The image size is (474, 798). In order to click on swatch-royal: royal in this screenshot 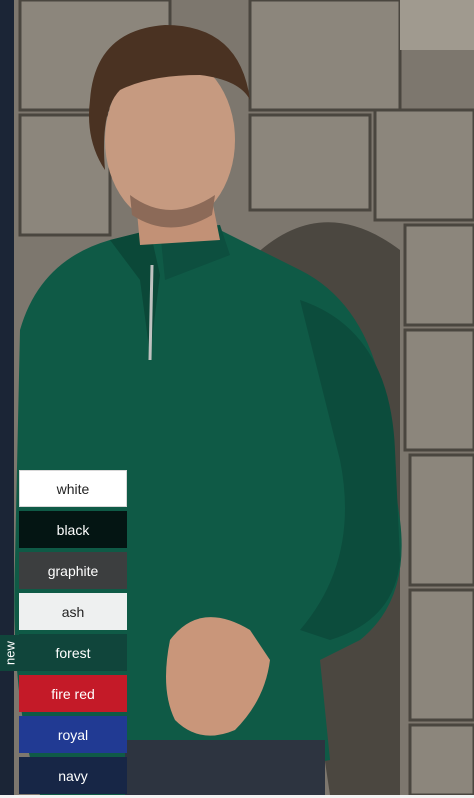, I will do `click(73, 734)`.